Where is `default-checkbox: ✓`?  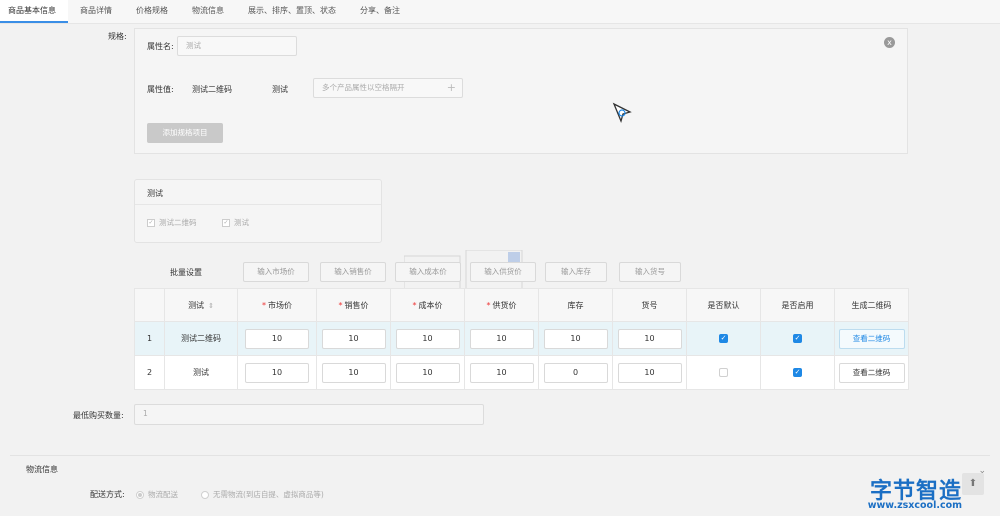
default-checkbox: ✓ is located at coordinates (723, 338).